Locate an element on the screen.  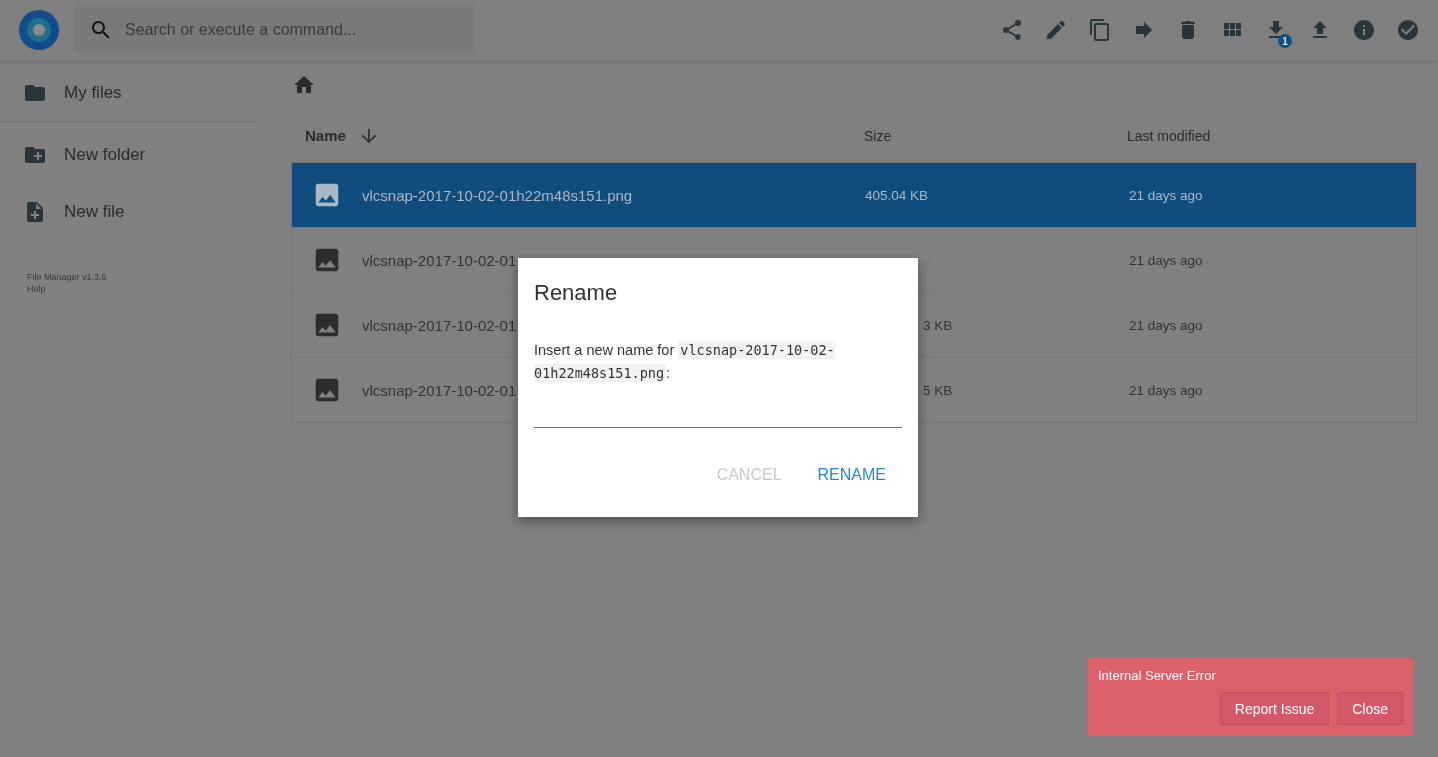
footer-link: Help is located at coordinates (128, 289).